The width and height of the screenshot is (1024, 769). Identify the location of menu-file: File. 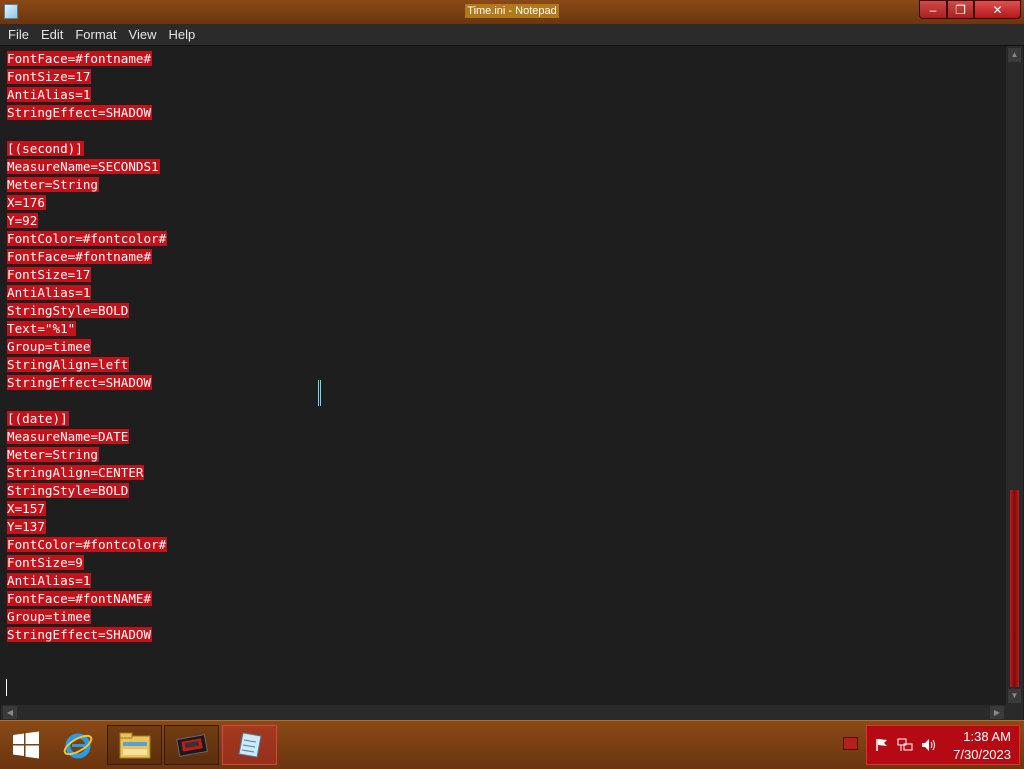
(18, 34).